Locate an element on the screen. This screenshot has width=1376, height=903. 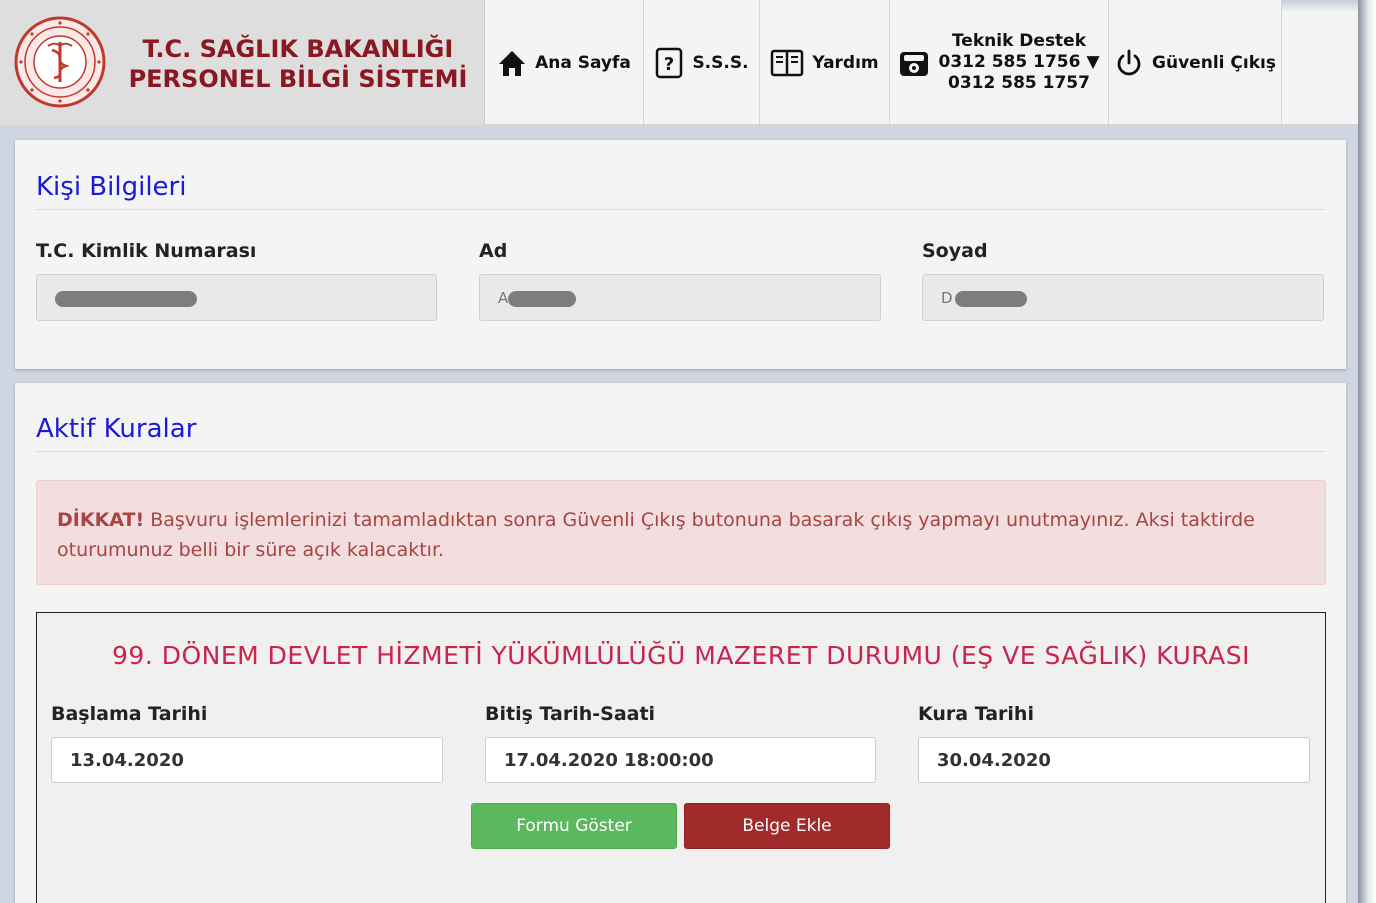
brand-line1: T.C. SAĞLIK BAKANLIĞI is located at coordinates (298, 49).